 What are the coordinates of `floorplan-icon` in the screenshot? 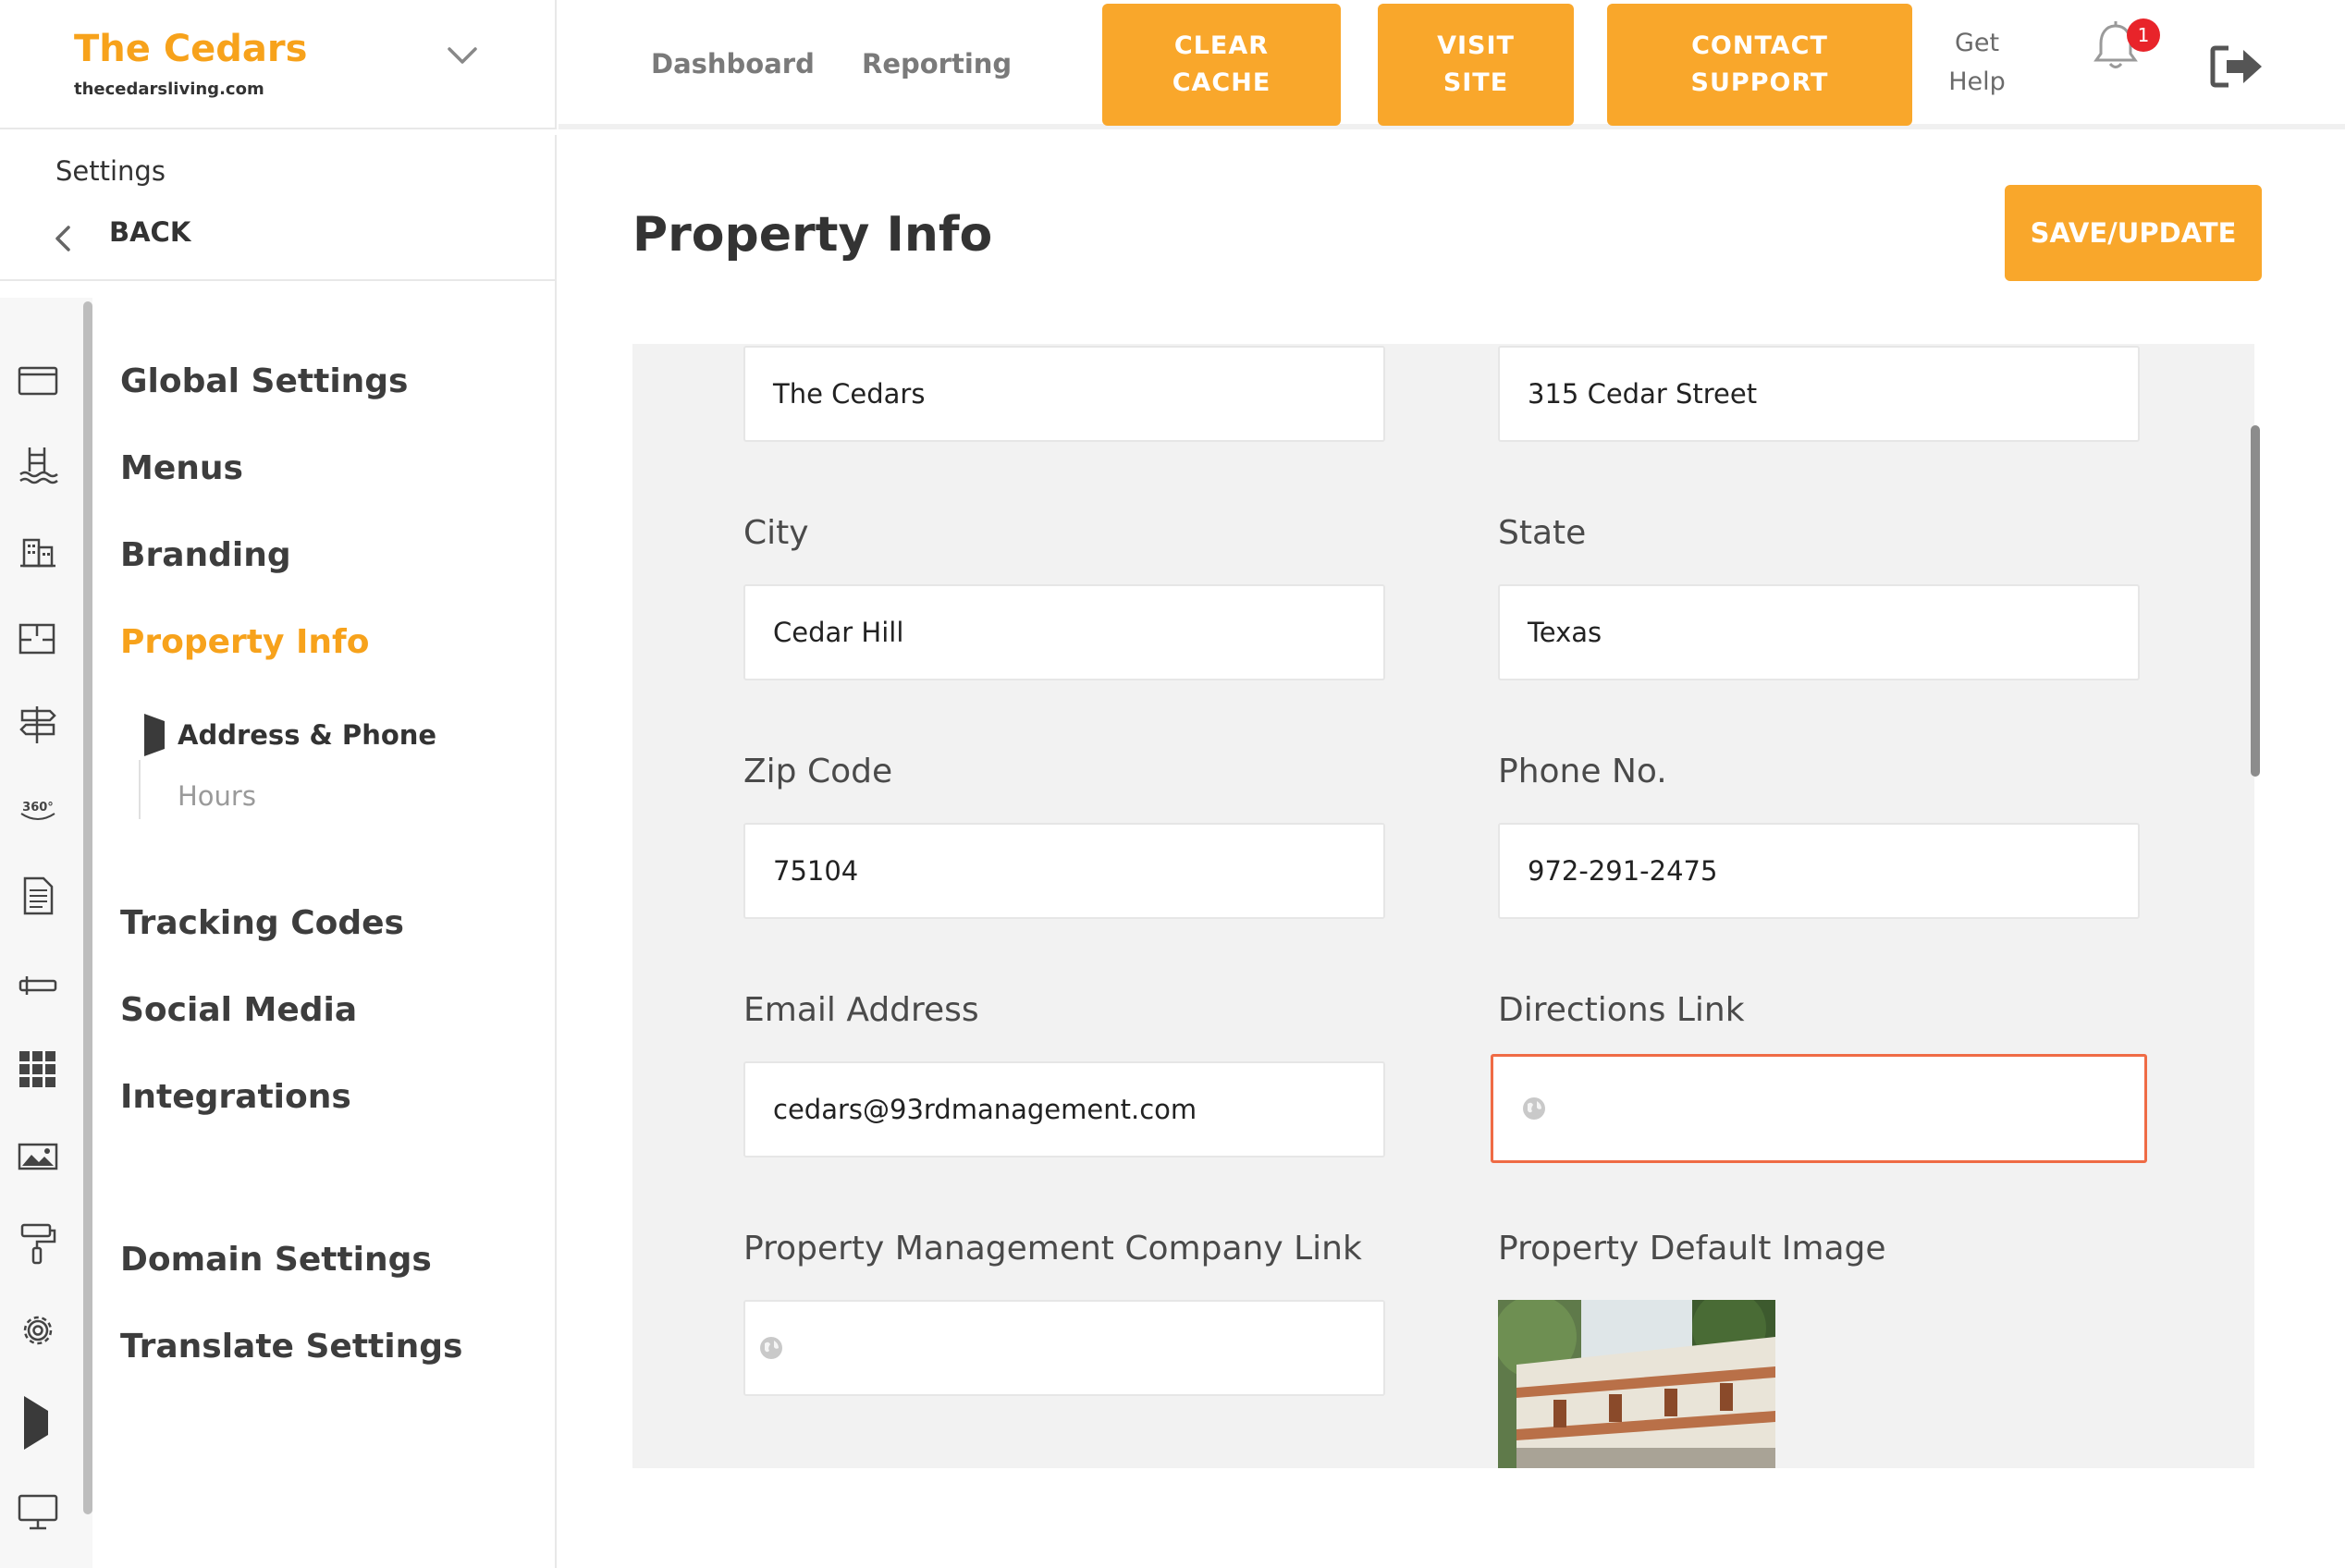 It's located at (38, 639).